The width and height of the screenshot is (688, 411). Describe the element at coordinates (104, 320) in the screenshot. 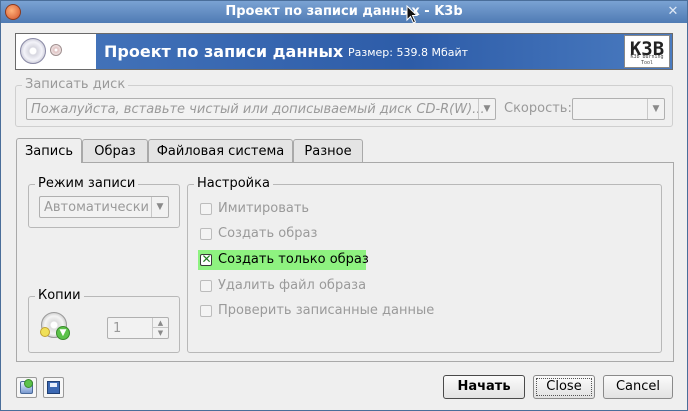

I see `copies-group: Копии ▼ 1 ▲ ▼` at that location.